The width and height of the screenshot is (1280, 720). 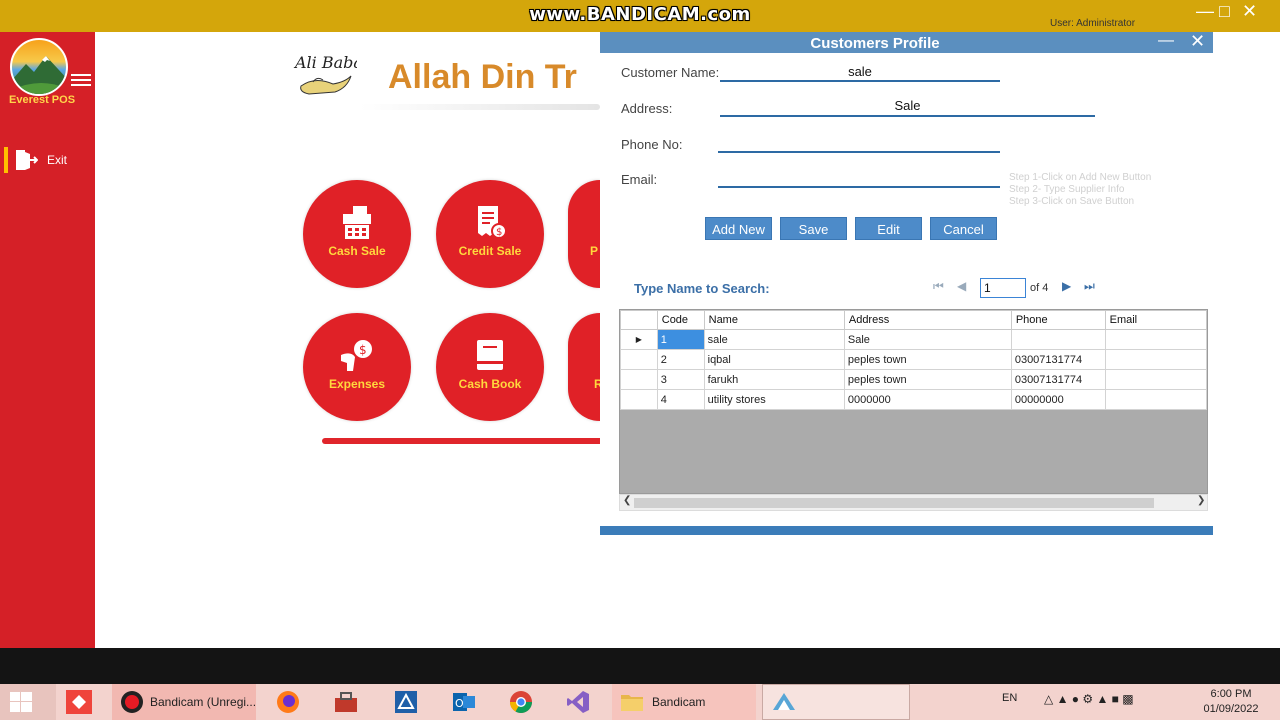 What do you see at coordinates (938, 286) in the screenshot?
I see `first-page-icon: ⏮` at bounding box center [938, 286].